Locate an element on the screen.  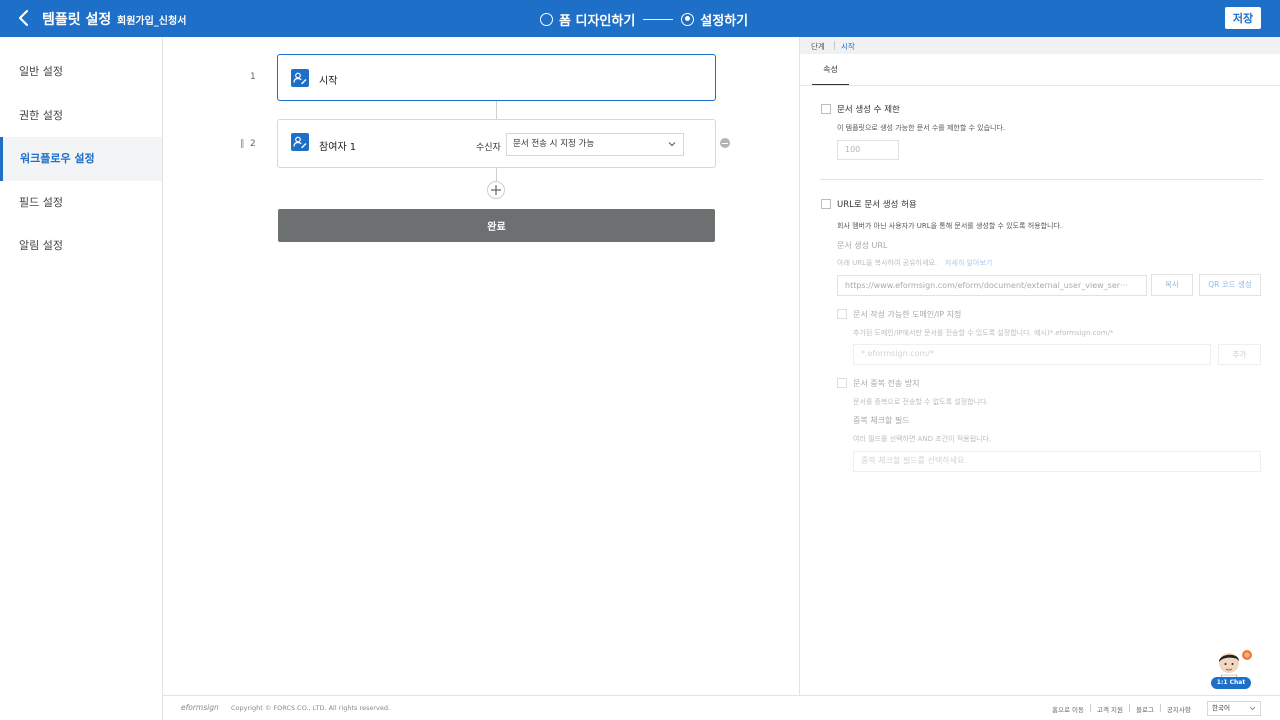
radio-selected-icon is located at coordinates (688, 19).